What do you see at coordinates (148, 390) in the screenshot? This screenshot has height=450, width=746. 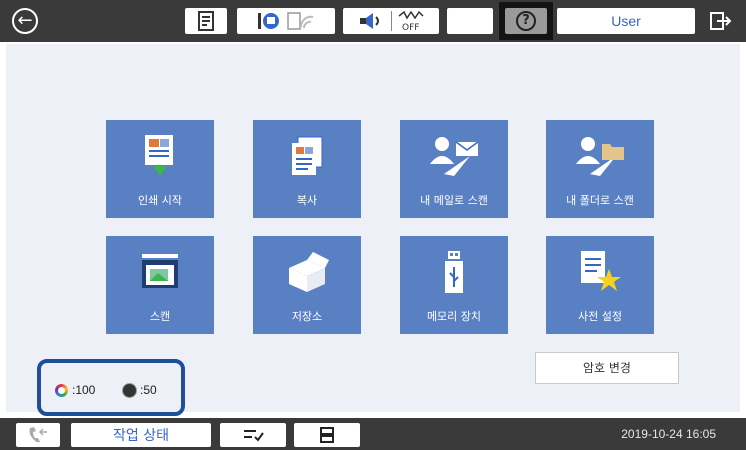 I see `black-ink-value: :50` at bounding box center [148, 390].